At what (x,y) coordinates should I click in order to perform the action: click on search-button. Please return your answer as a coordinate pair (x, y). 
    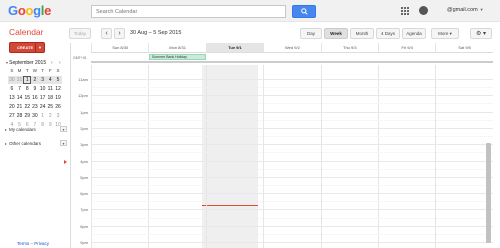
    Looking at the image, I should click on (304, 11).